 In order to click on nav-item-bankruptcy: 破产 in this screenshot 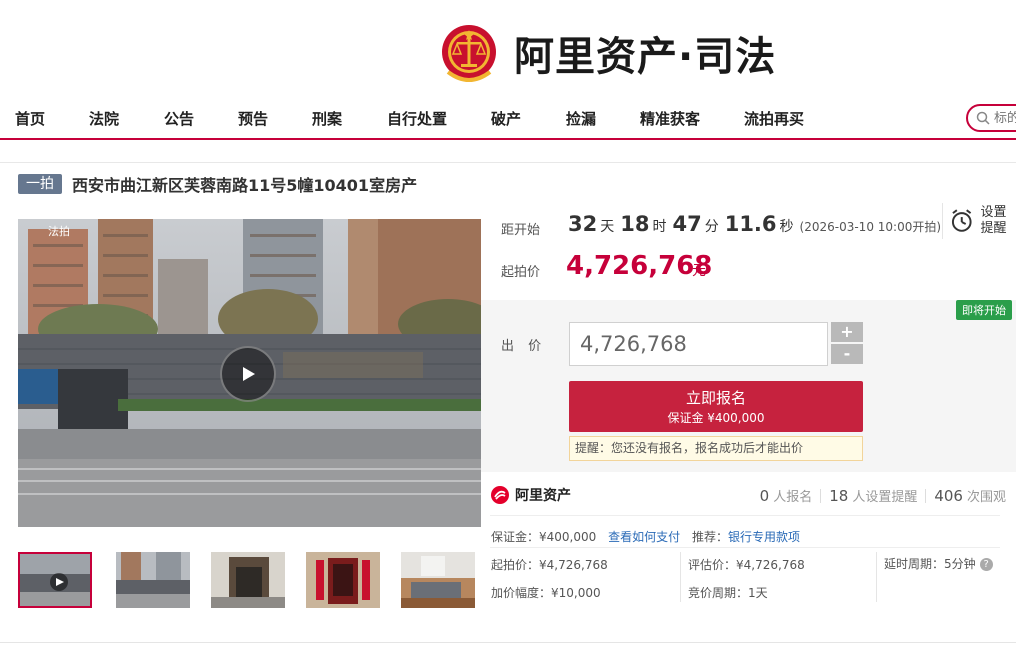, I will do `click(506, 118)`.